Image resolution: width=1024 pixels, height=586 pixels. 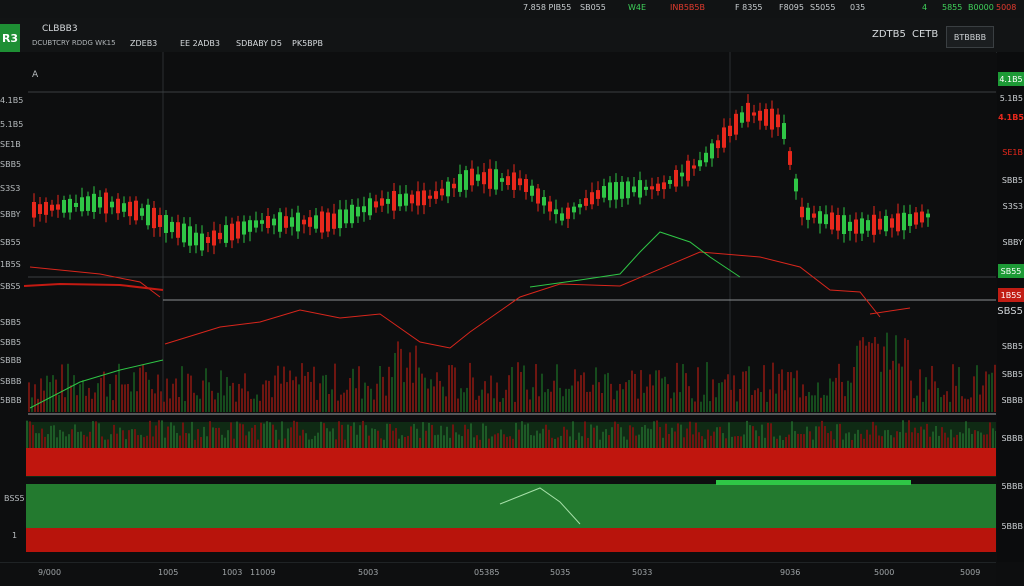 What do you see at coordinates (687, 7) in the screenshot?
I see `ticker-item: INB5B5B` at bounding box center [687, 7].